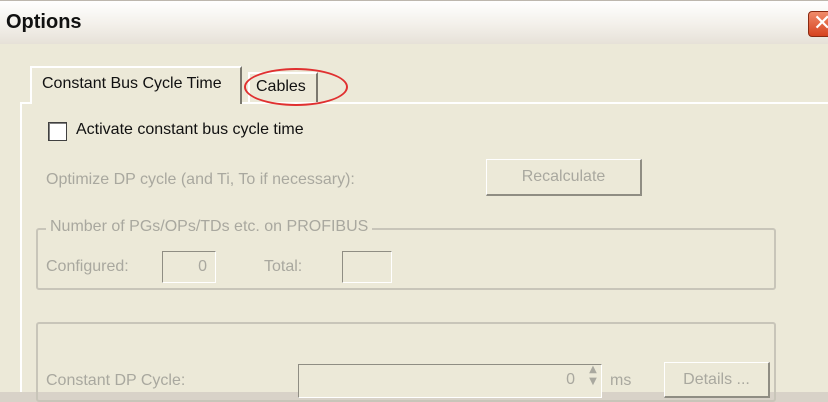 The width and height of the screenshot is (828, 402). What do you see at coordinates (450, 381) in the screenshot?
I see `dp-cycle-field: 0` at bounding box center [450, 381].